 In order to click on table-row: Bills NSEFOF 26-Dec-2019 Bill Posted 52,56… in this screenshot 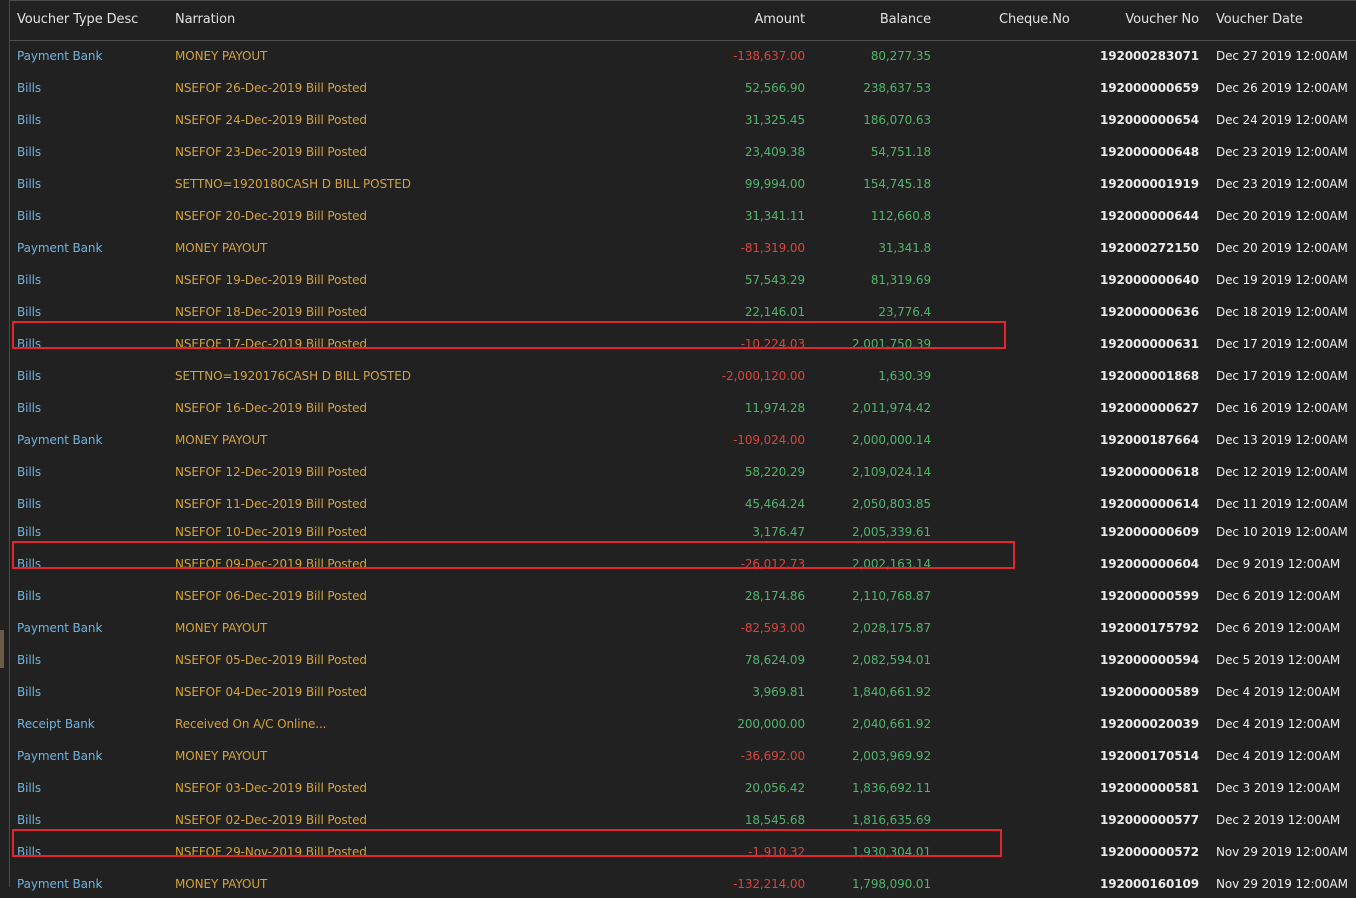, I will do `click(683, 88)`.